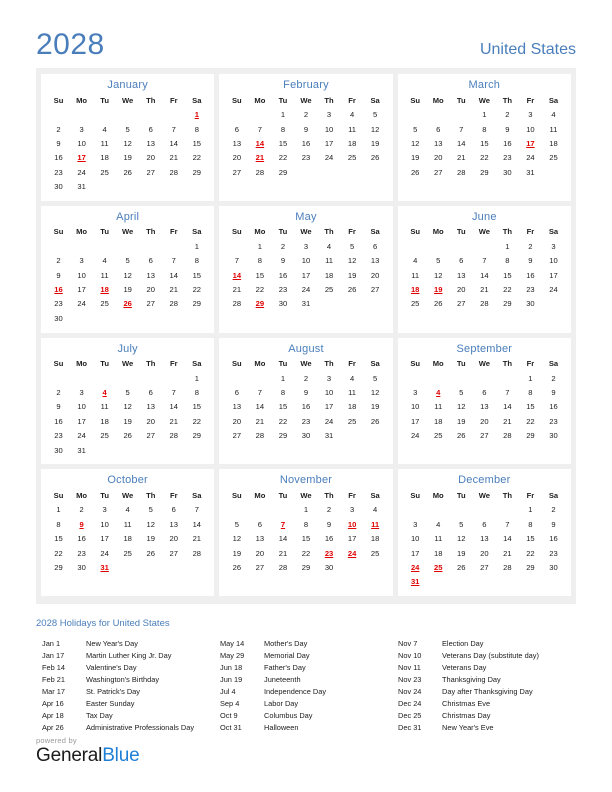 Image resolution: width=612 pixels, height=792 pixels. I want to click on holiday-list-item: Oct 9 Columbus Day, so click(309, 716).